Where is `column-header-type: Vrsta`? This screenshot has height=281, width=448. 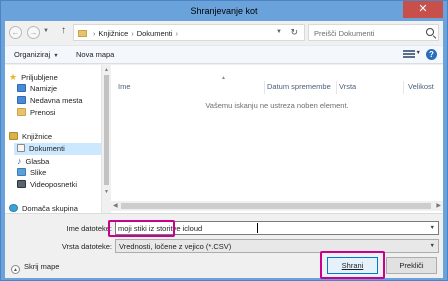
column-header-type: Vrsta is located at coordinates (347, 88).